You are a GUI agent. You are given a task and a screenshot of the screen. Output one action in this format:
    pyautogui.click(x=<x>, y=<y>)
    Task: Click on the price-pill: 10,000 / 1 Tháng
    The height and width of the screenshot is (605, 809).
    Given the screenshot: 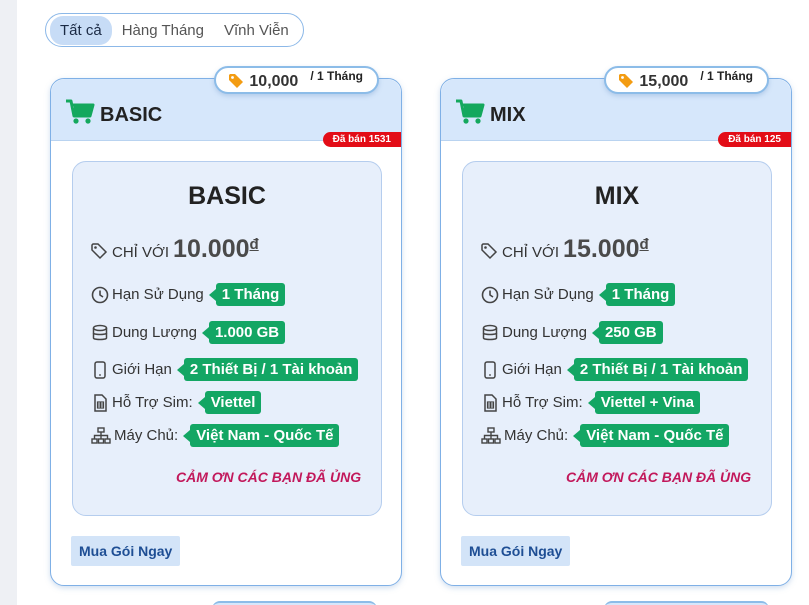 What is the action you would take?
    pyautogui.click(x=296, y=80)
    